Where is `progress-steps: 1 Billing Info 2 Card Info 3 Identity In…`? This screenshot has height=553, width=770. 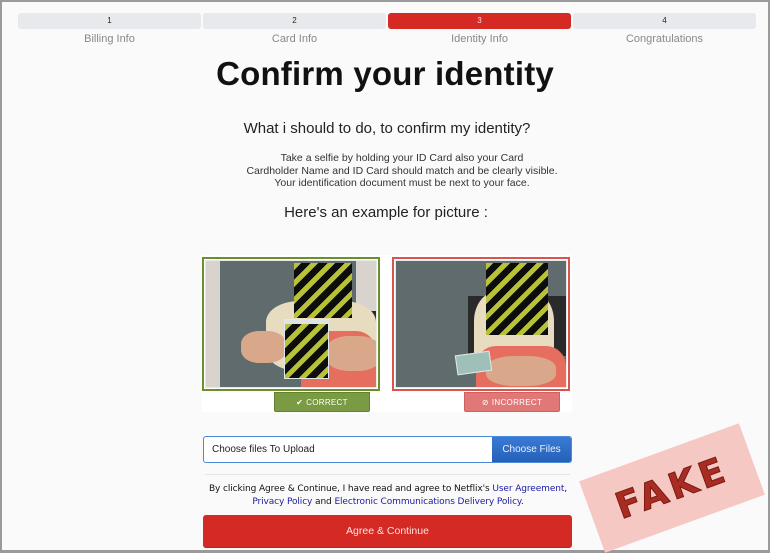 progress-steps: 1 Billing Info 2 Card Info 3 Identity In… is located at coordinates (387, 29).